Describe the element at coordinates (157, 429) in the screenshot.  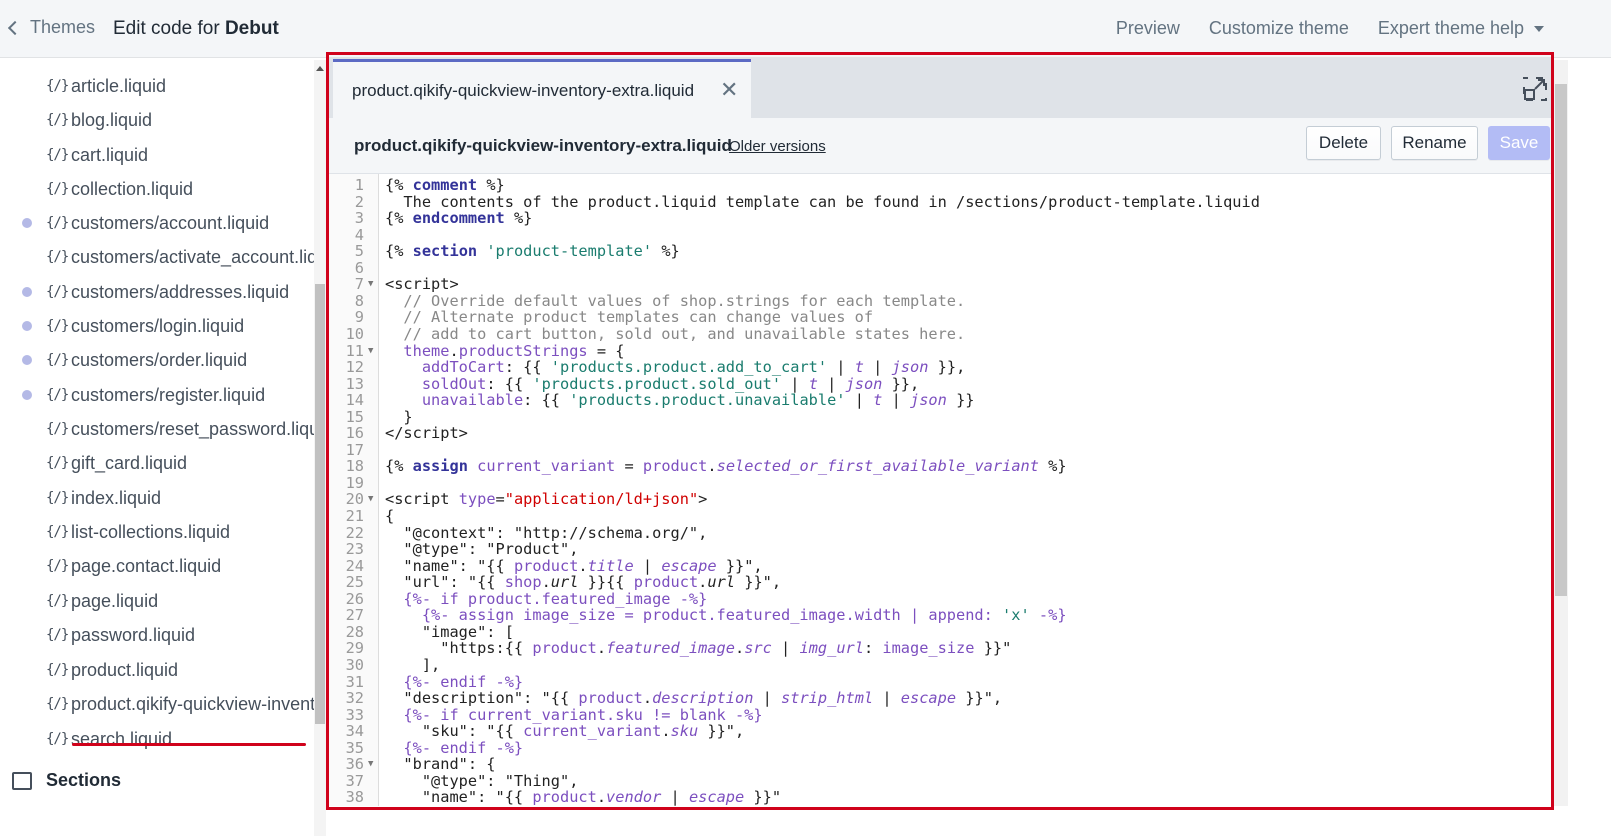
I see `sidebar-item-file: {/} customers/reset_password.liquid` at that location.